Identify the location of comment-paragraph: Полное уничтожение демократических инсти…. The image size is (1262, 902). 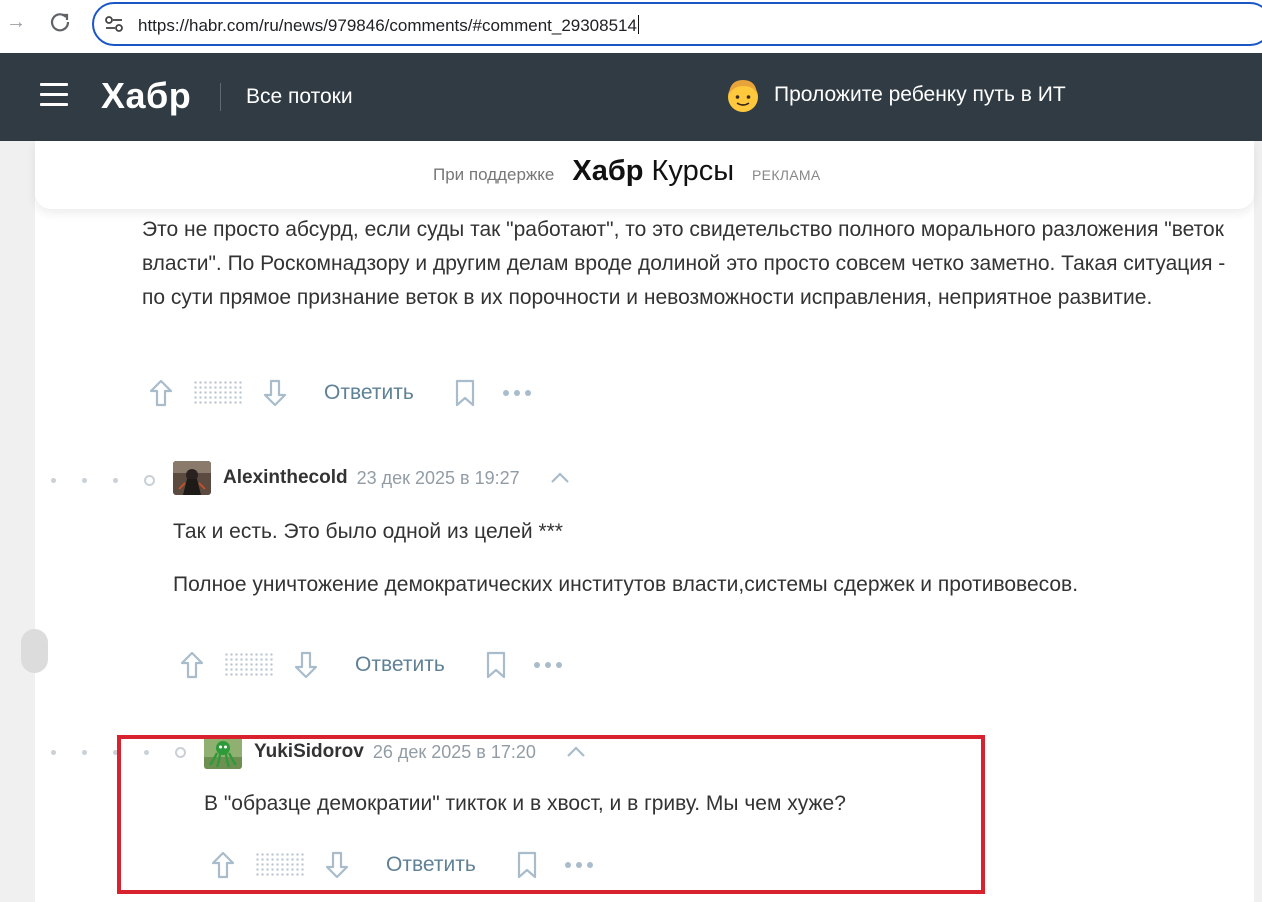
(626, 584).